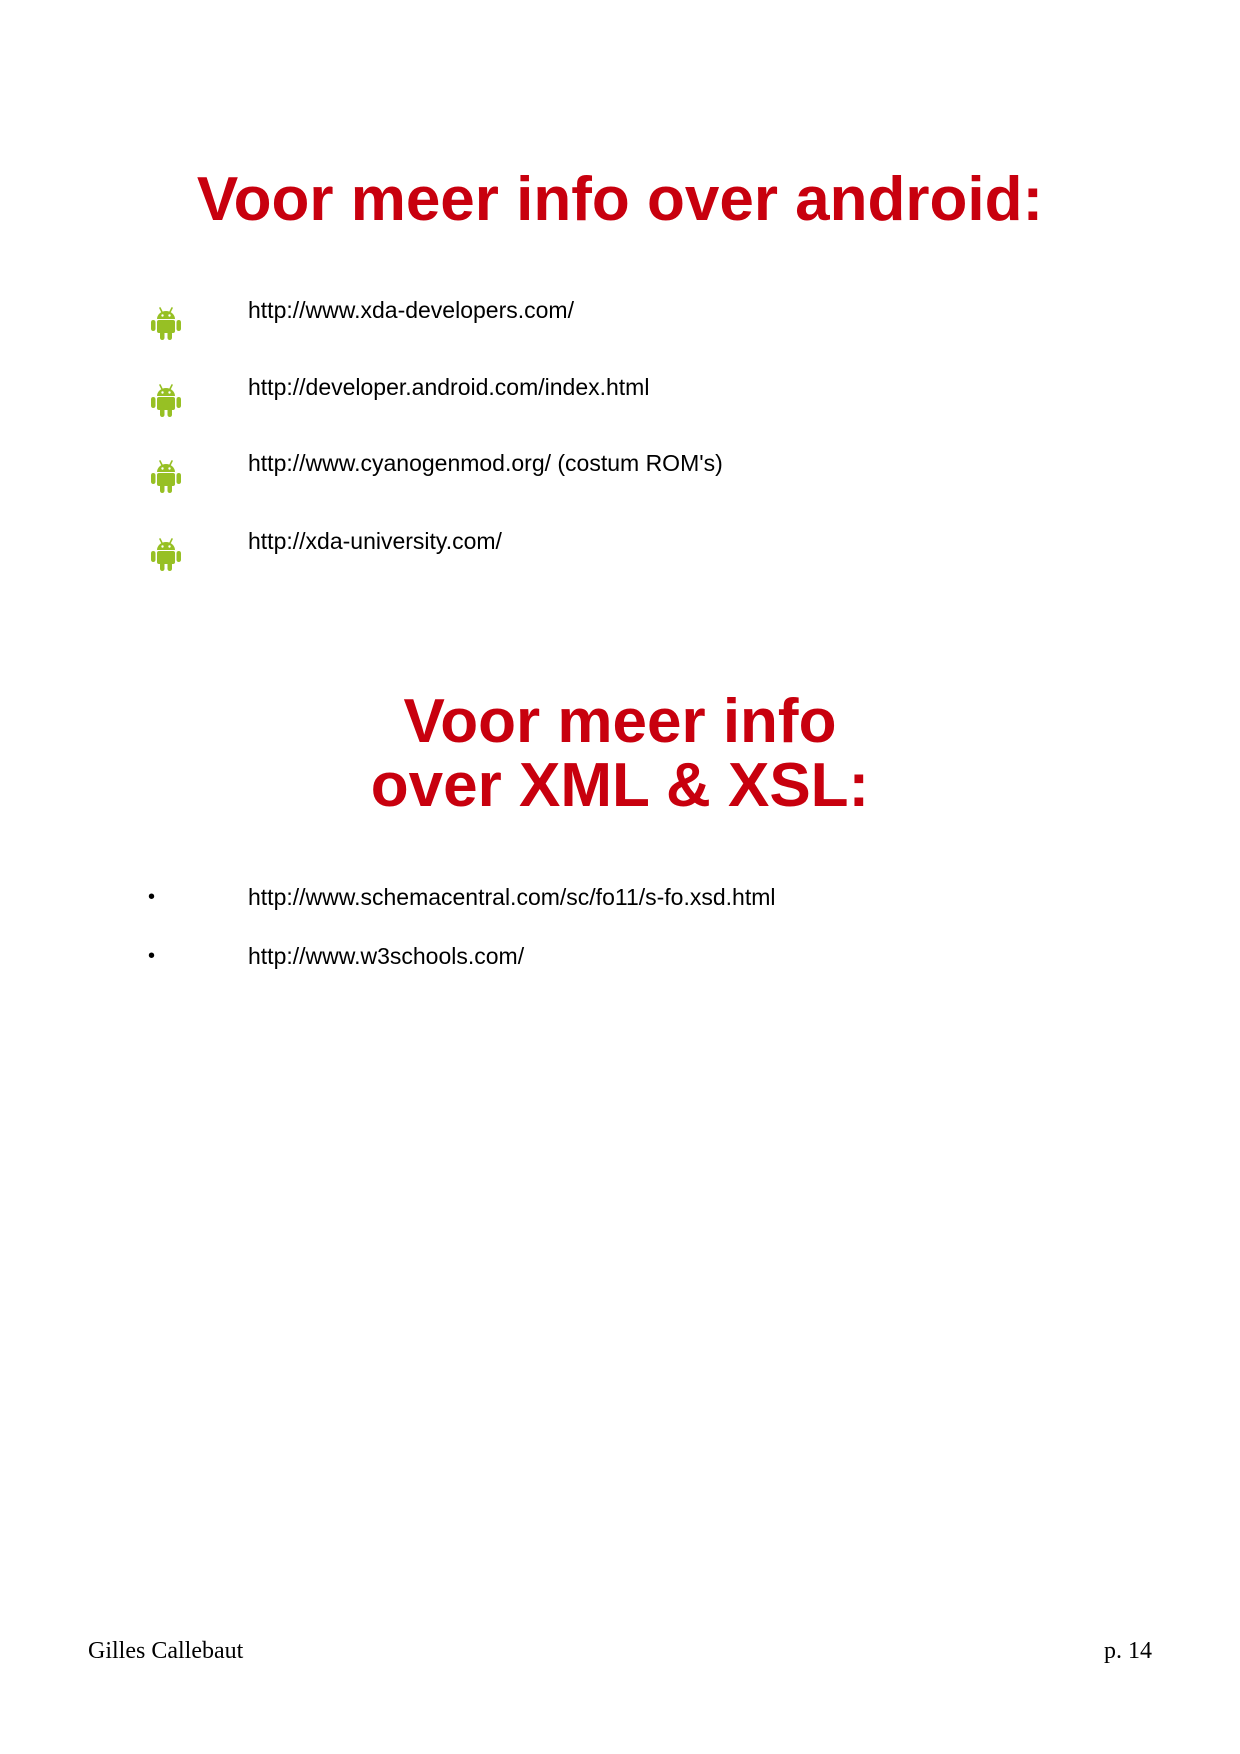  What do you see at coordinates (620, 199) in the screenshot?
I see `section-heading-android: Voor meer info over android:` at bounding box center [620, 199].